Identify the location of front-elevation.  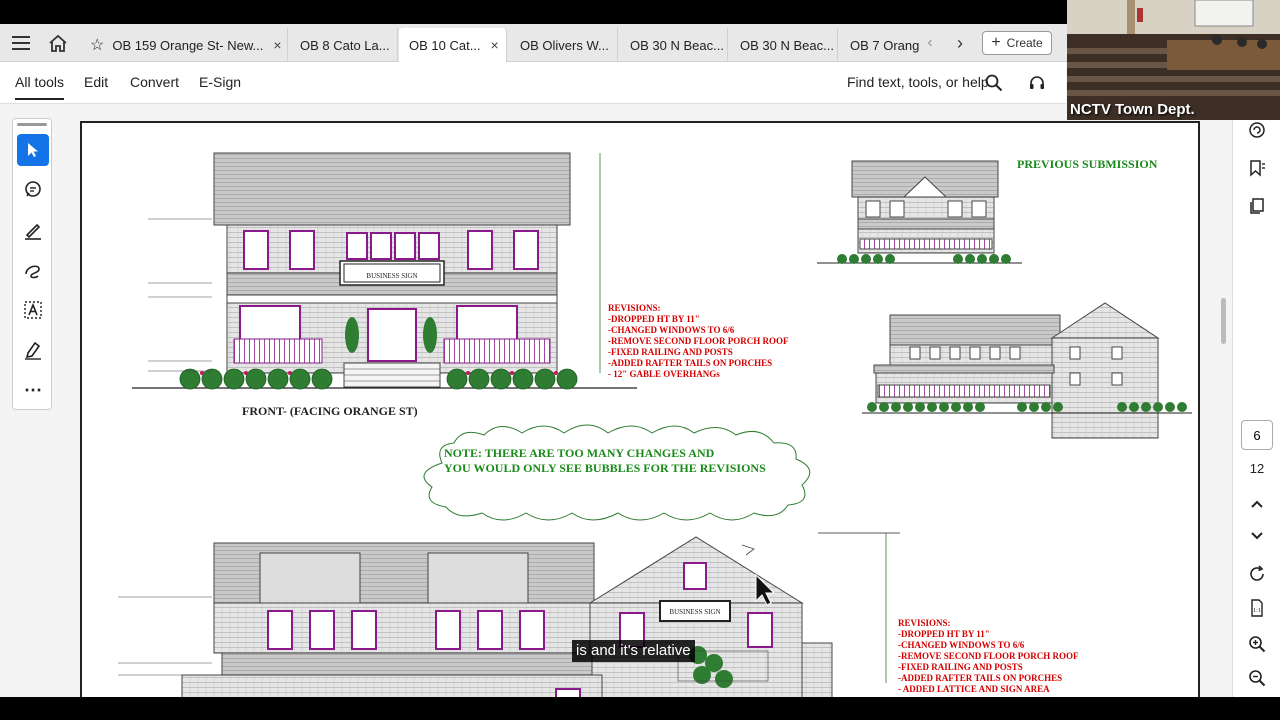
(384, 271).